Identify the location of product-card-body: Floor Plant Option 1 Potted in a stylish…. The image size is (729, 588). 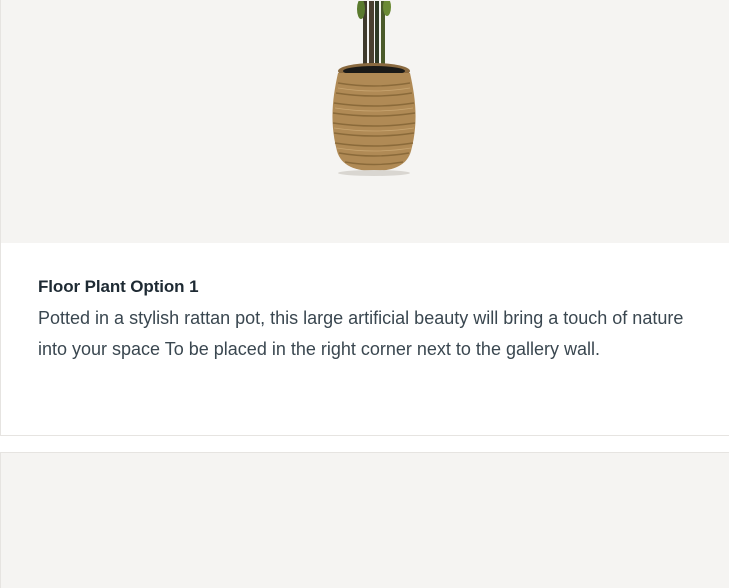
(373, 321).